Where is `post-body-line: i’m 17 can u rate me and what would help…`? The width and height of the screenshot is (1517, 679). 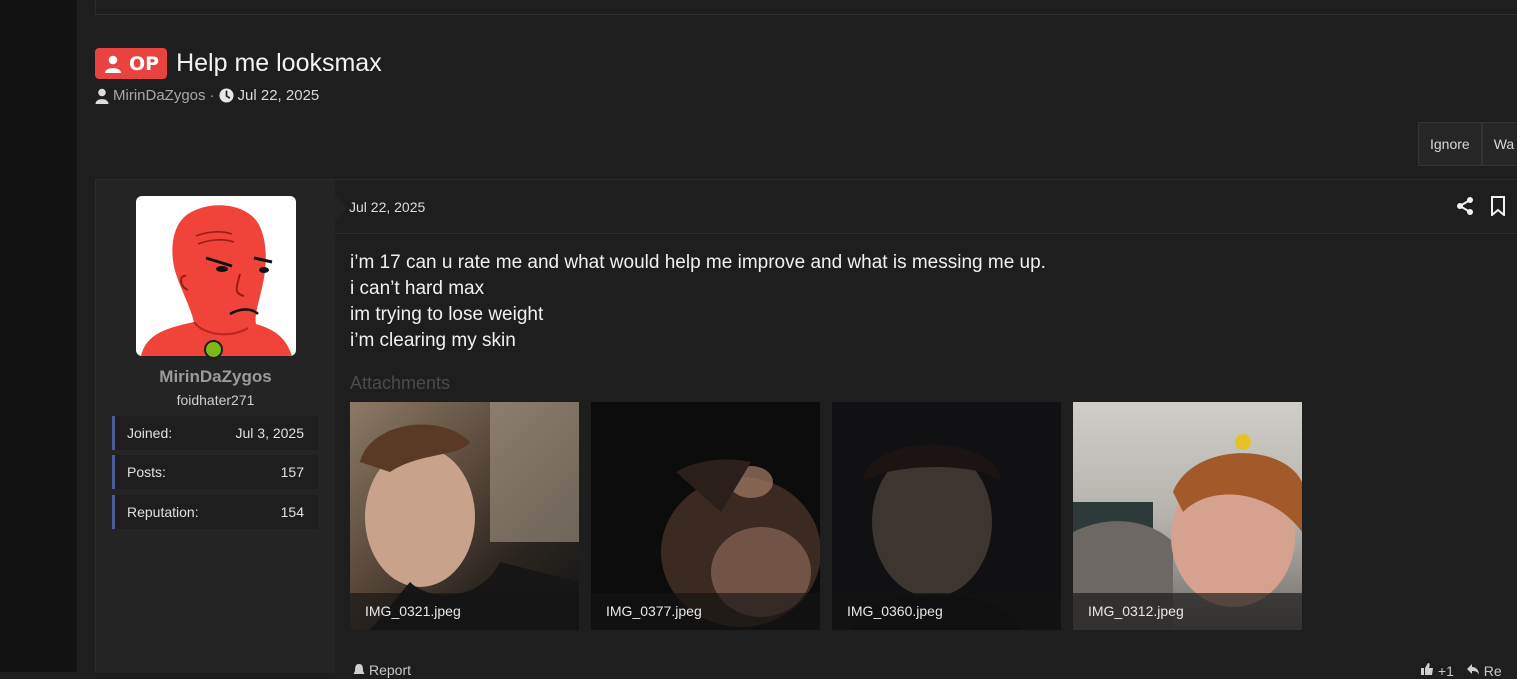
post-body-line: i’m 17 can u rate me and what would help… is located at coordinates (698, 262).